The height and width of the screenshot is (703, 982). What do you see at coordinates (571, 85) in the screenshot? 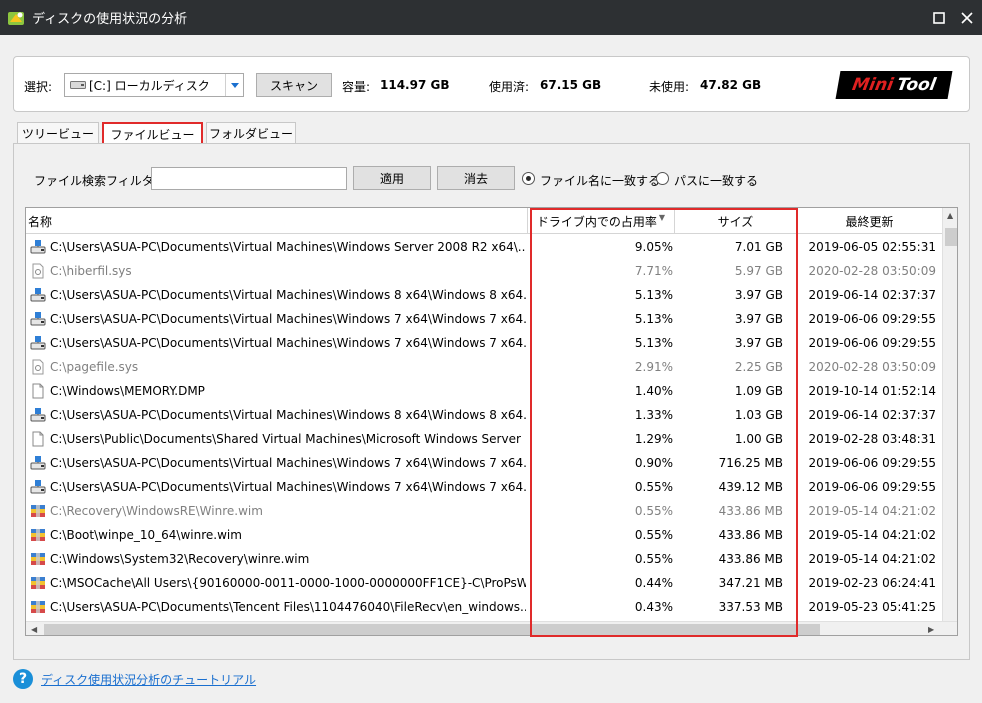
I see `used-value: 67.15 GB` at bounding box center [571, 85].